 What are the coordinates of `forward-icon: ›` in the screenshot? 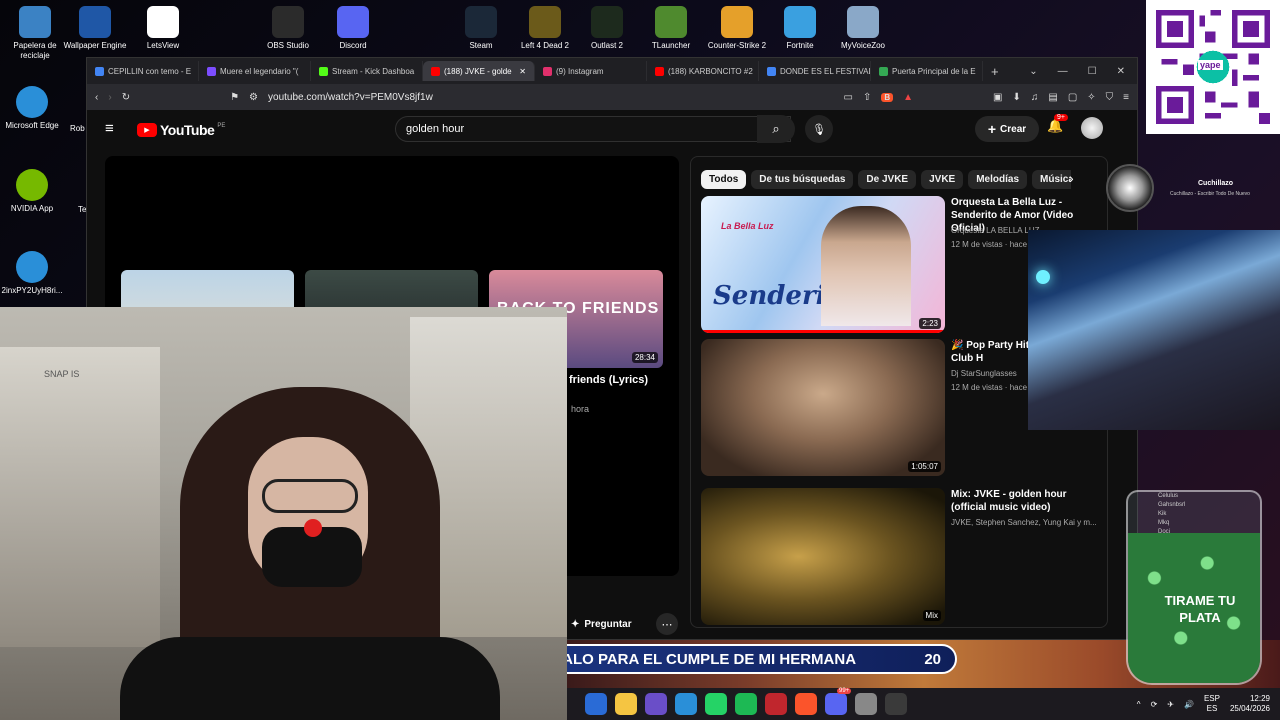 It's located at (109, 97).